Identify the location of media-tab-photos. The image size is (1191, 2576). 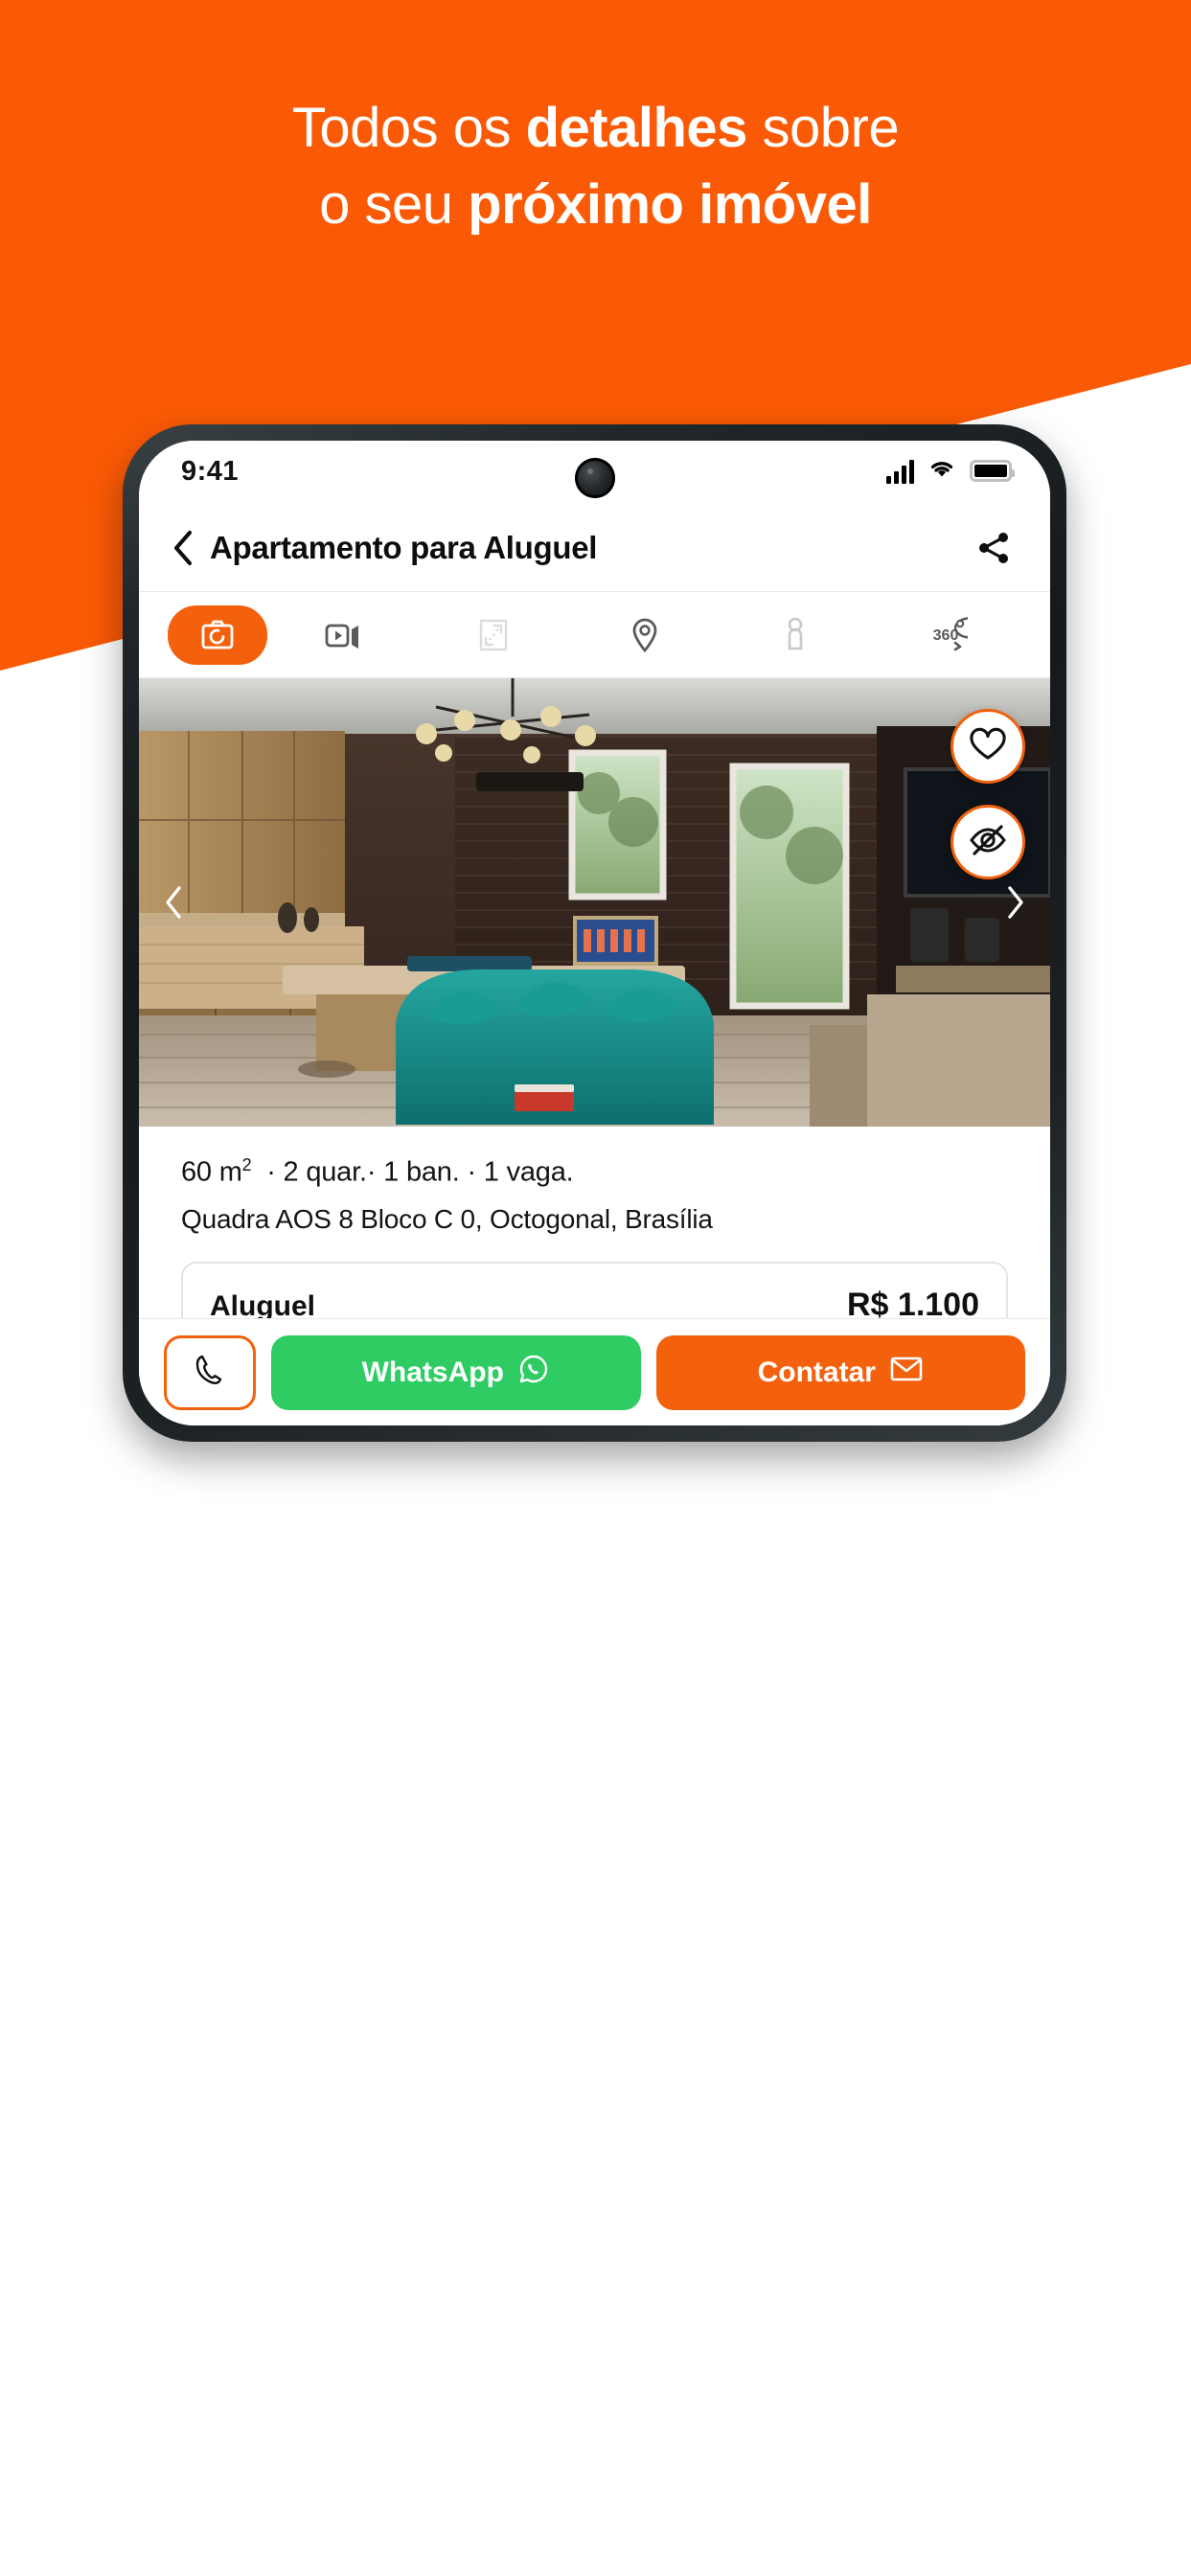
(217, 635).